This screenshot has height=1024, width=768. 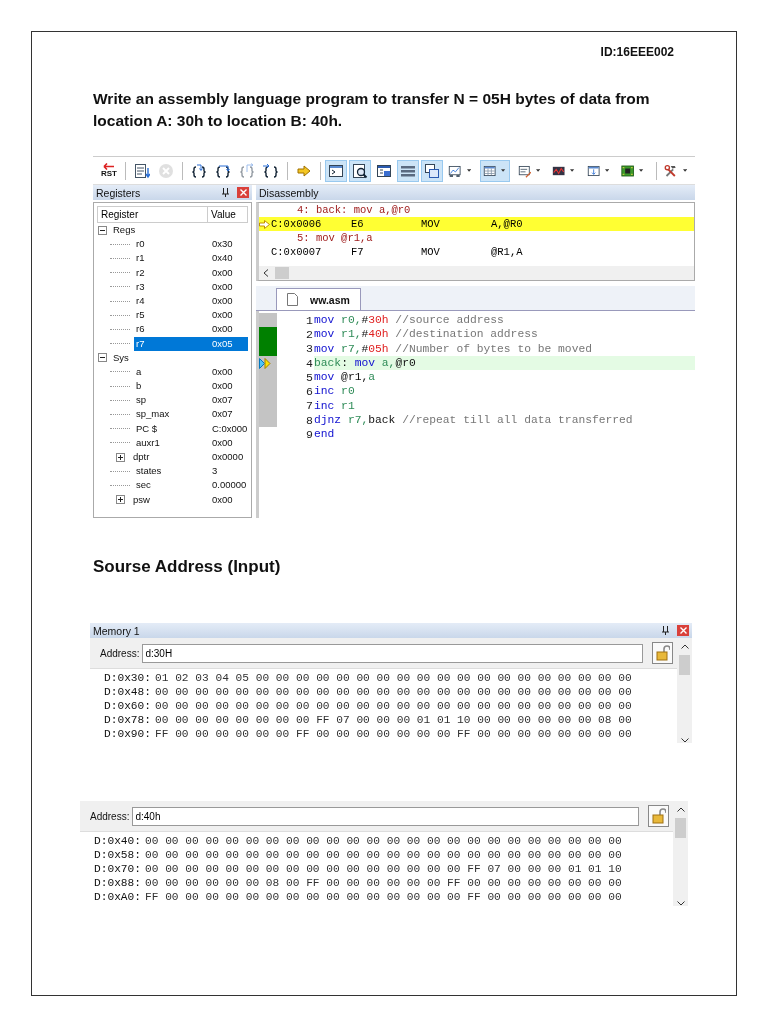 I want to click on register-name: Regs, so click(x=159, y=230).